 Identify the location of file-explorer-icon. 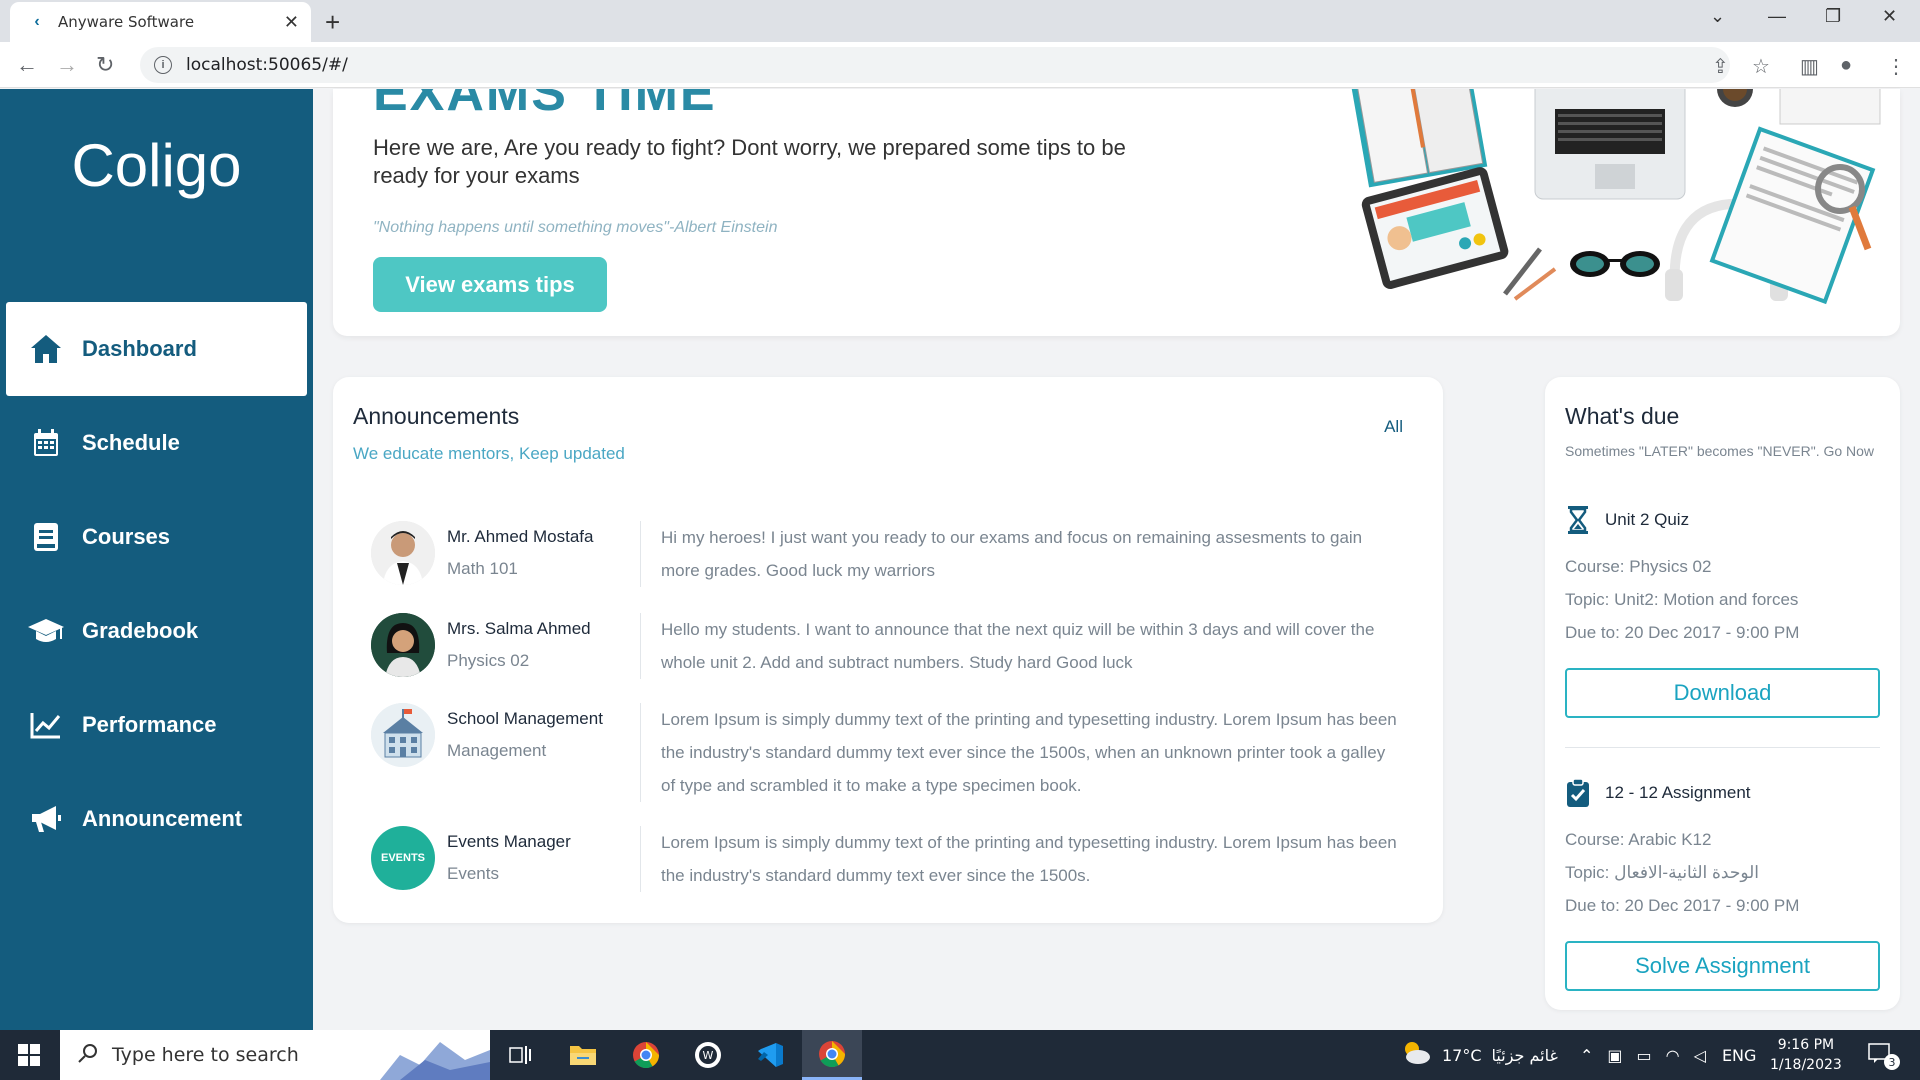
(583, 1055).